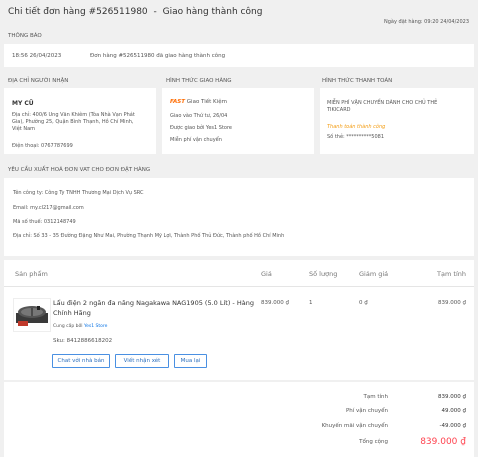 Image resolution: width=478 pixels, height=457 pixels. Describe the element at coordinates (196, 140) in the screenshot. I see `shipping-fee: Miễn phí vận chuyển` at that location.